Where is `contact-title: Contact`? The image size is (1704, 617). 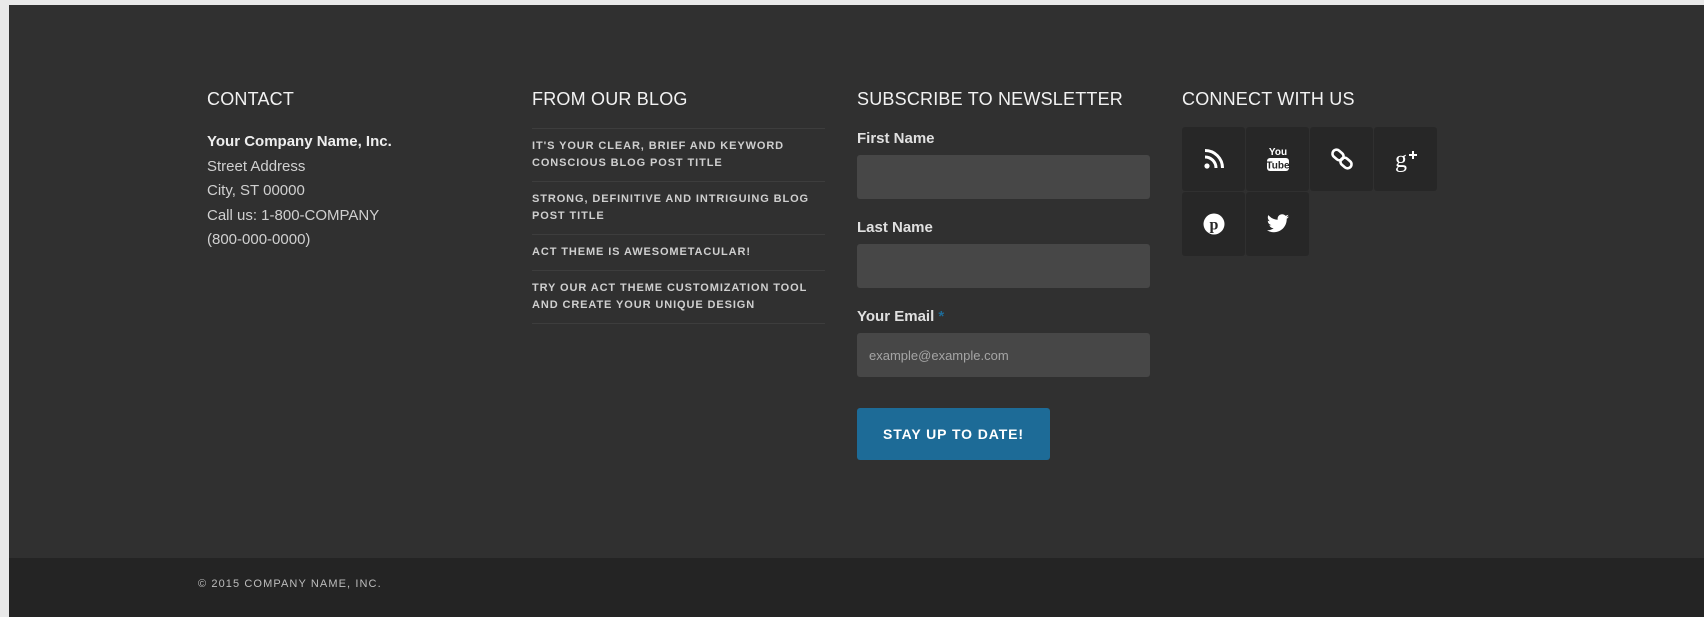 contact-title: Contact is located at coordinates (251, 99).